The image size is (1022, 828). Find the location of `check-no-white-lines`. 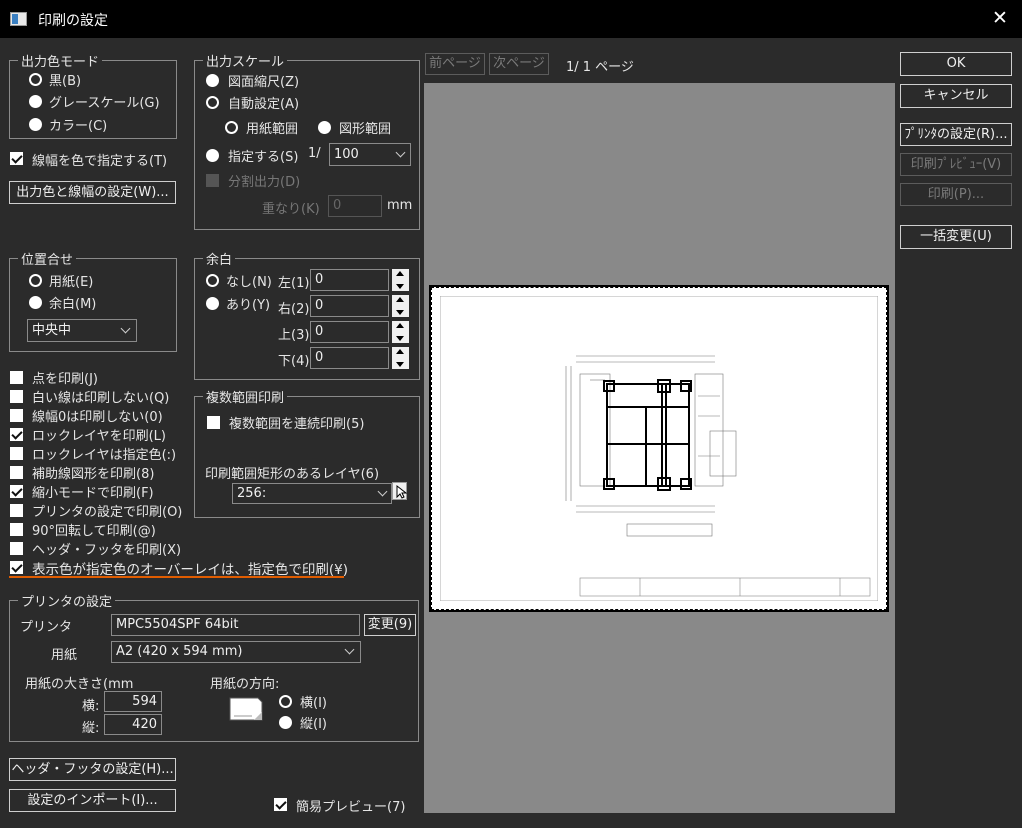

check-no-white-lines is located at coordinates (16, 396).